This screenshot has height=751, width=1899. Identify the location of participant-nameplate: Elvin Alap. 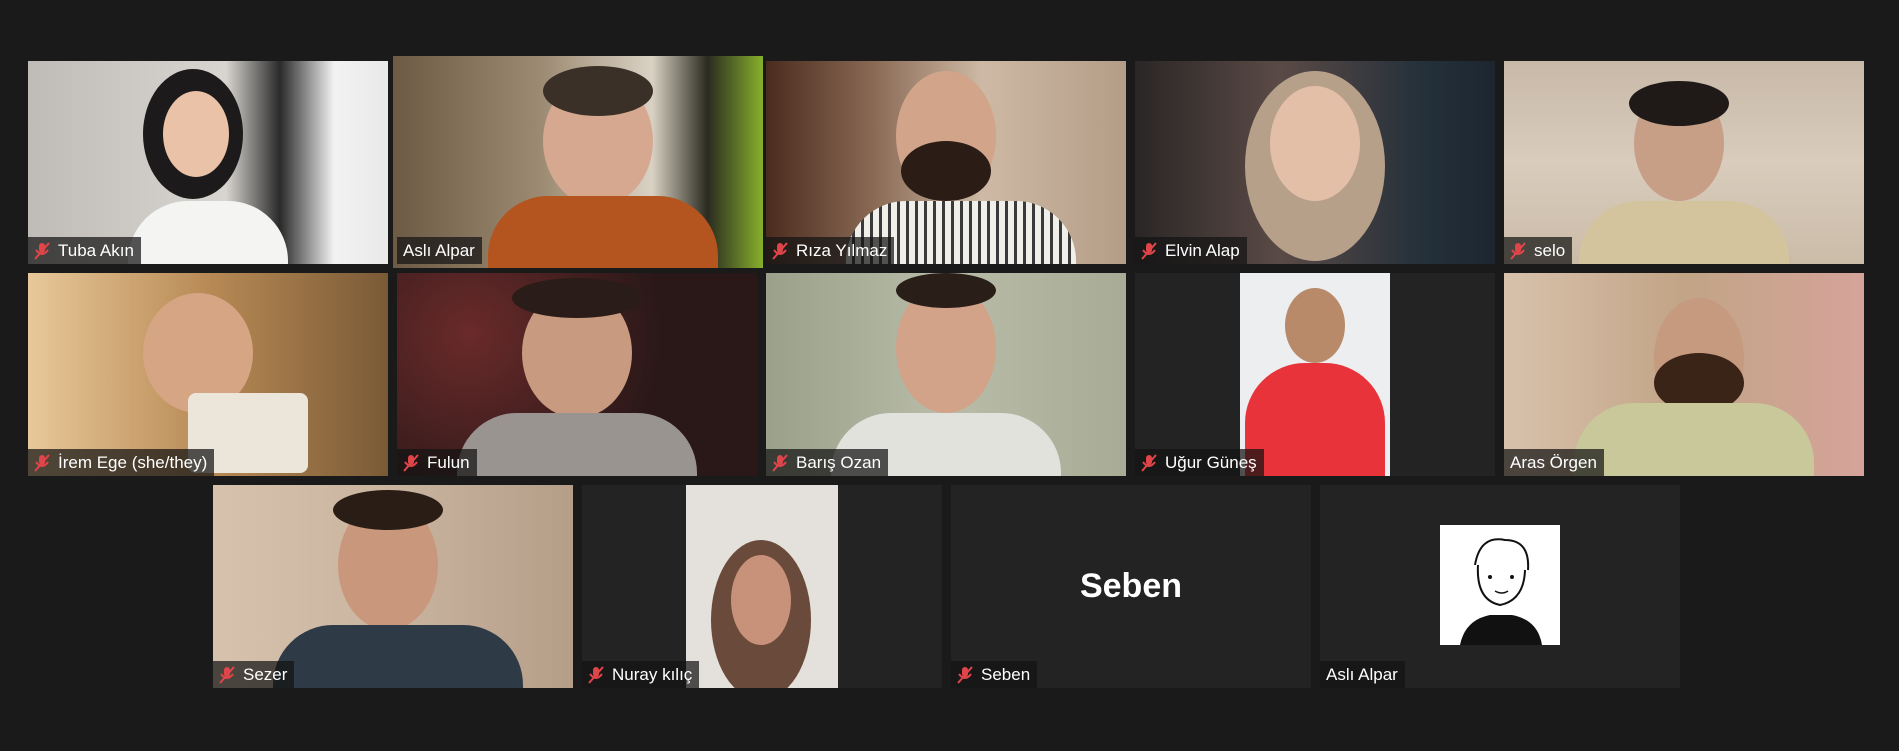
(1191, 250).